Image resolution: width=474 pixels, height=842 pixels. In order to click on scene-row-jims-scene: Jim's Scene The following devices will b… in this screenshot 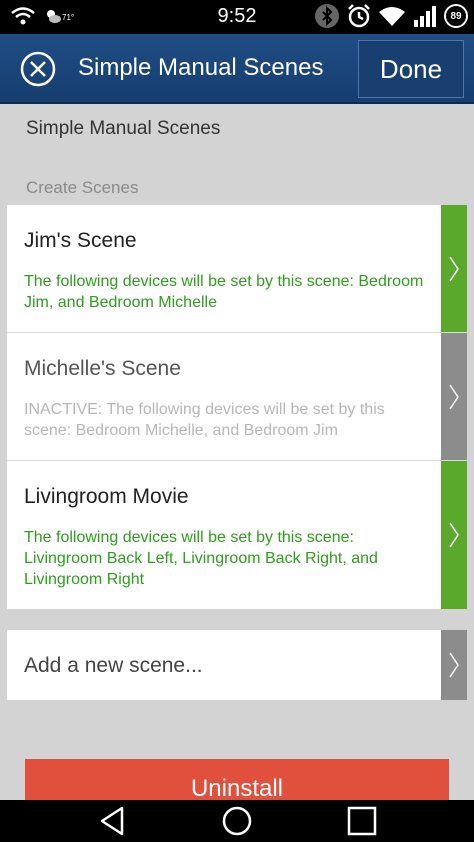, I will do `click(237, 269)`.